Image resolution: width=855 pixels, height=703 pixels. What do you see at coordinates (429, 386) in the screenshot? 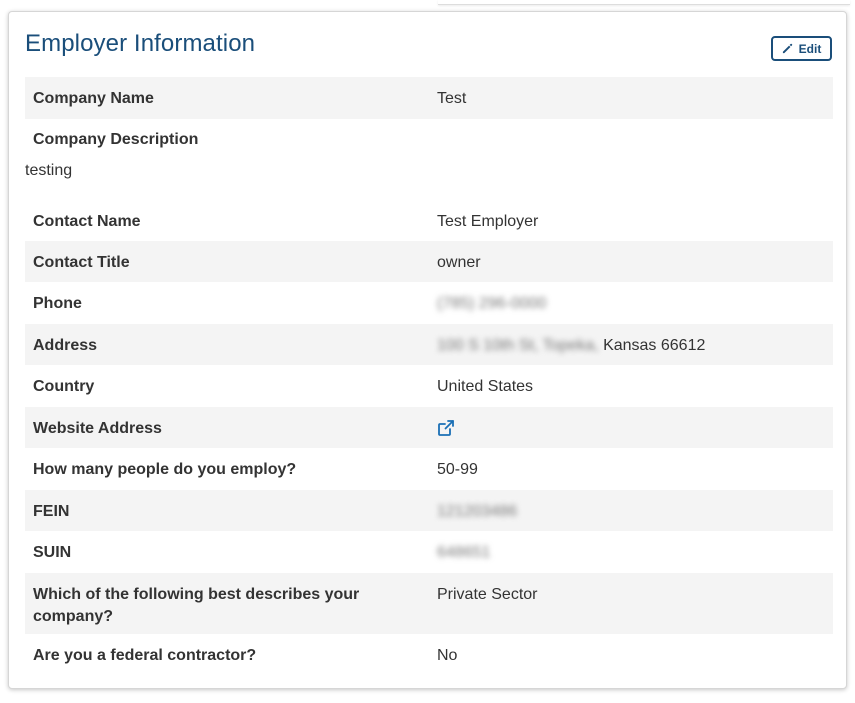
I see `row-country: Country United States` at bounding box center [429, 386].